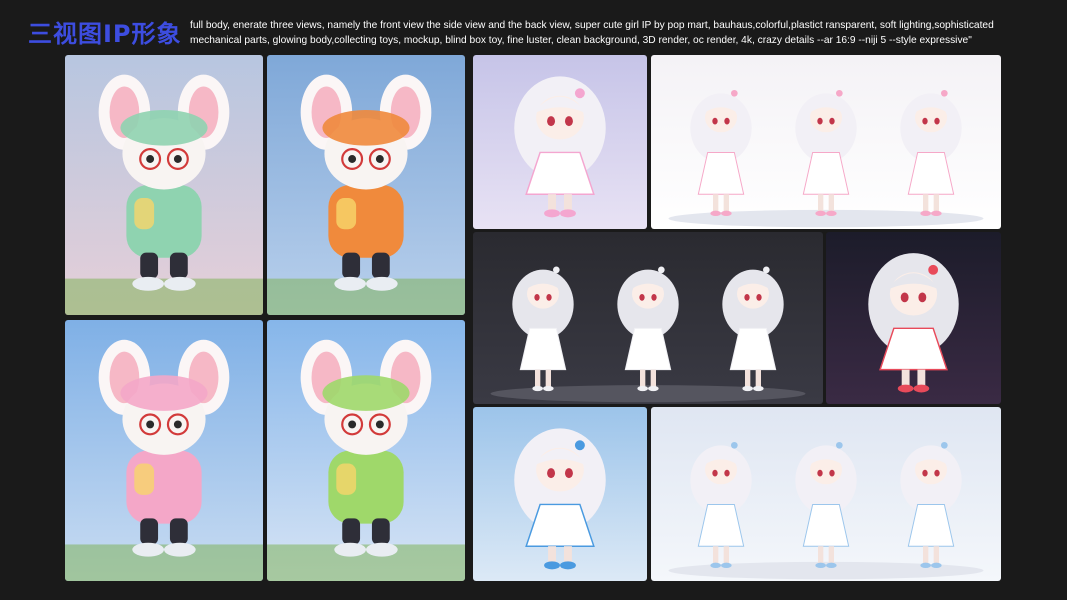  I want to click on tile-girl-three-views-blue, so click(826, 494).